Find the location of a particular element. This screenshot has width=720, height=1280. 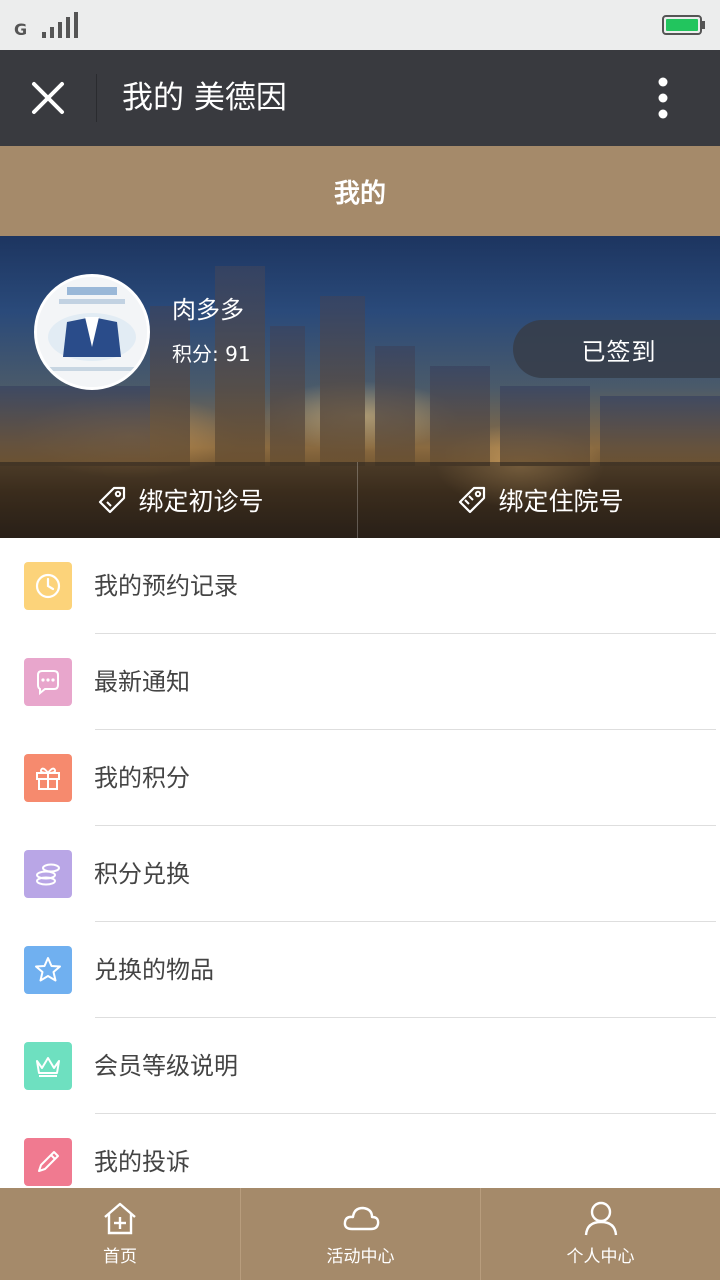

bottom-nav: 首页 活动中心 个人中心 is located at coordinates (360, 1234).